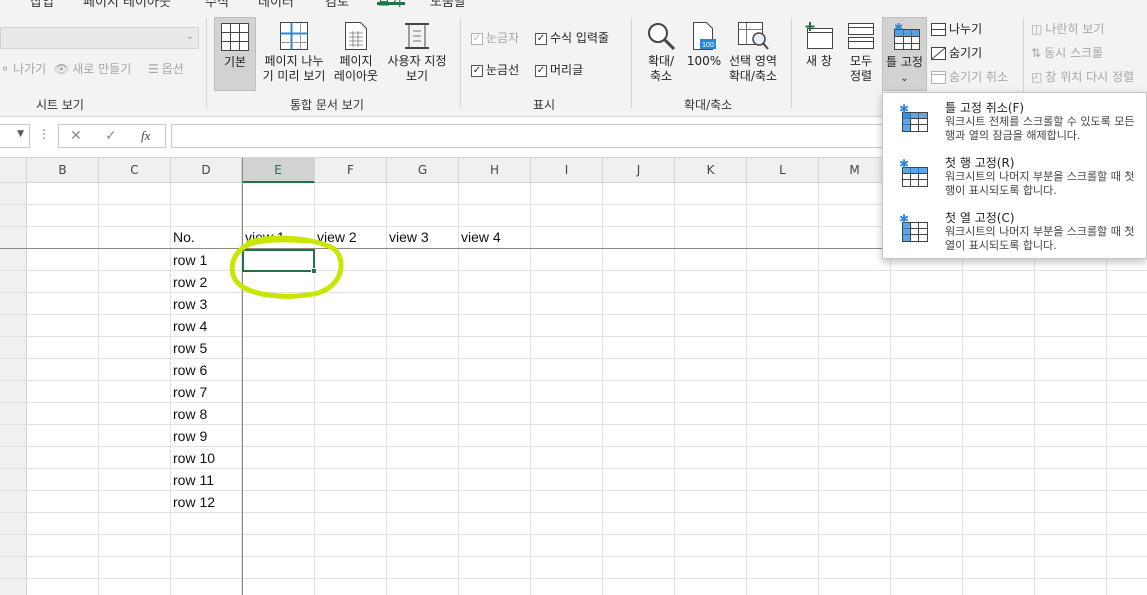 The width and height of the screenshot is (1147, 595). What do you see at coordinates (448, 5) in the screenshot?
I see `tab-help: 도움말` at bounding box center [448, 5].